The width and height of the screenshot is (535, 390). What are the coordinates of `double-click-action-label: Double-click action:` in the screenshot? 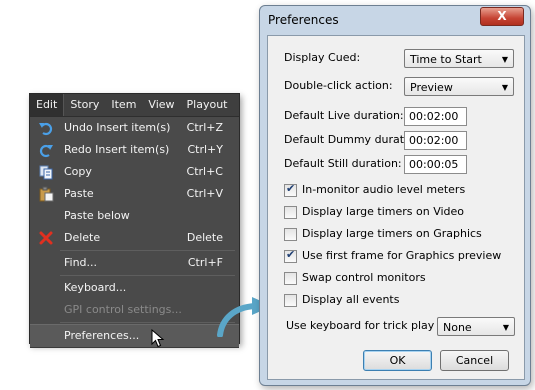 It's located at (338, 85).